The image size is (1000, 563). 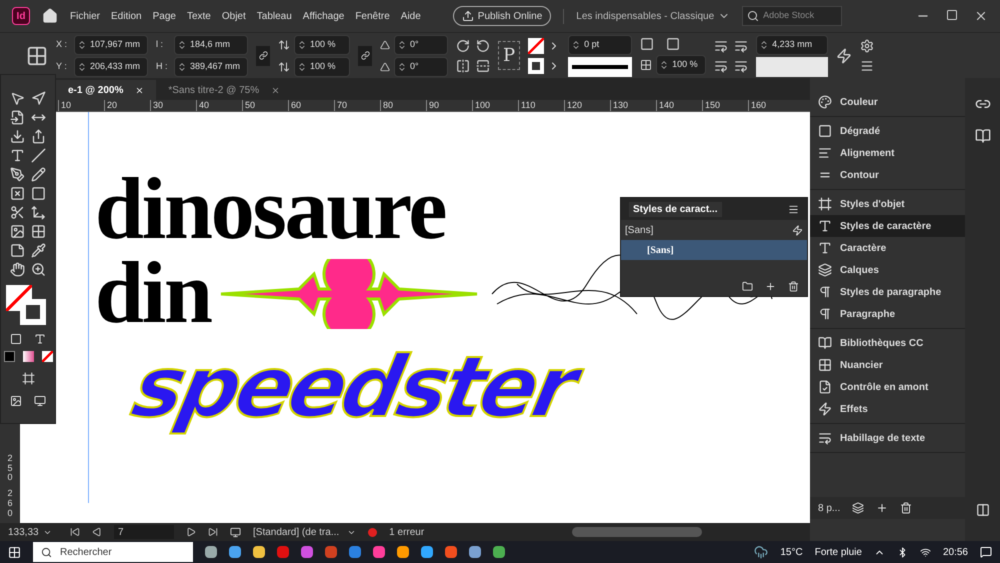 I want to click on menu-item: Edition, so click(x=126, y=16).